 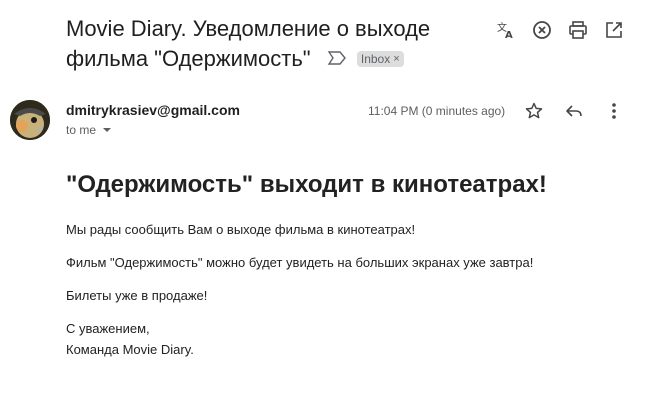 What do you see at coordinates (30, 120) in the screenshot?
I see `sender-avatar` at bounding box center [30, 120].